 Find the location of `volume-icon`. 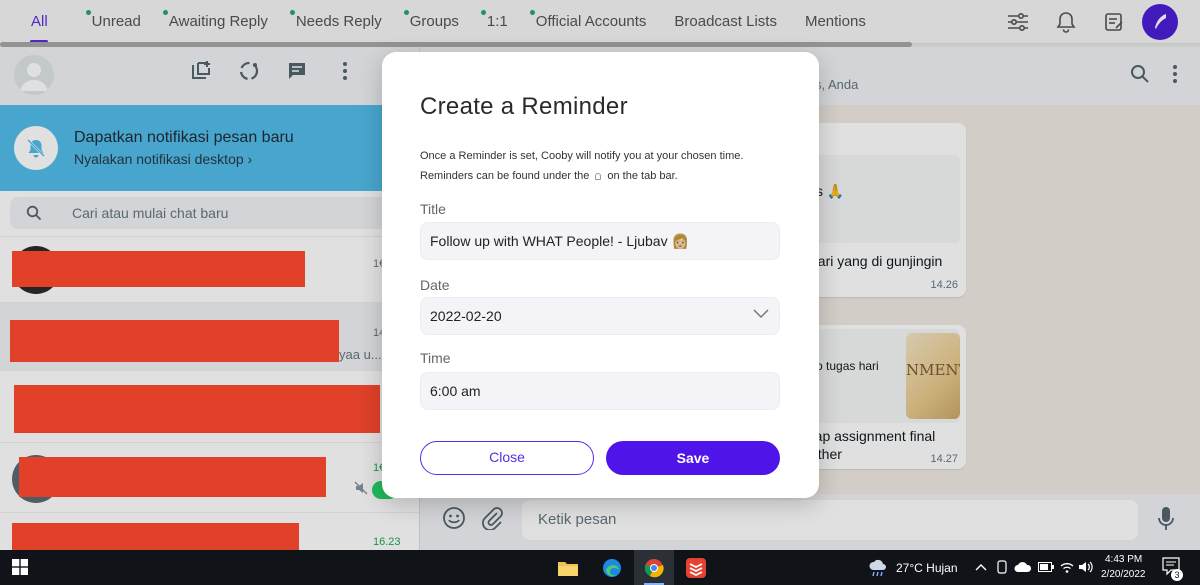

volume-icon is located at coordinates (1086, 567).